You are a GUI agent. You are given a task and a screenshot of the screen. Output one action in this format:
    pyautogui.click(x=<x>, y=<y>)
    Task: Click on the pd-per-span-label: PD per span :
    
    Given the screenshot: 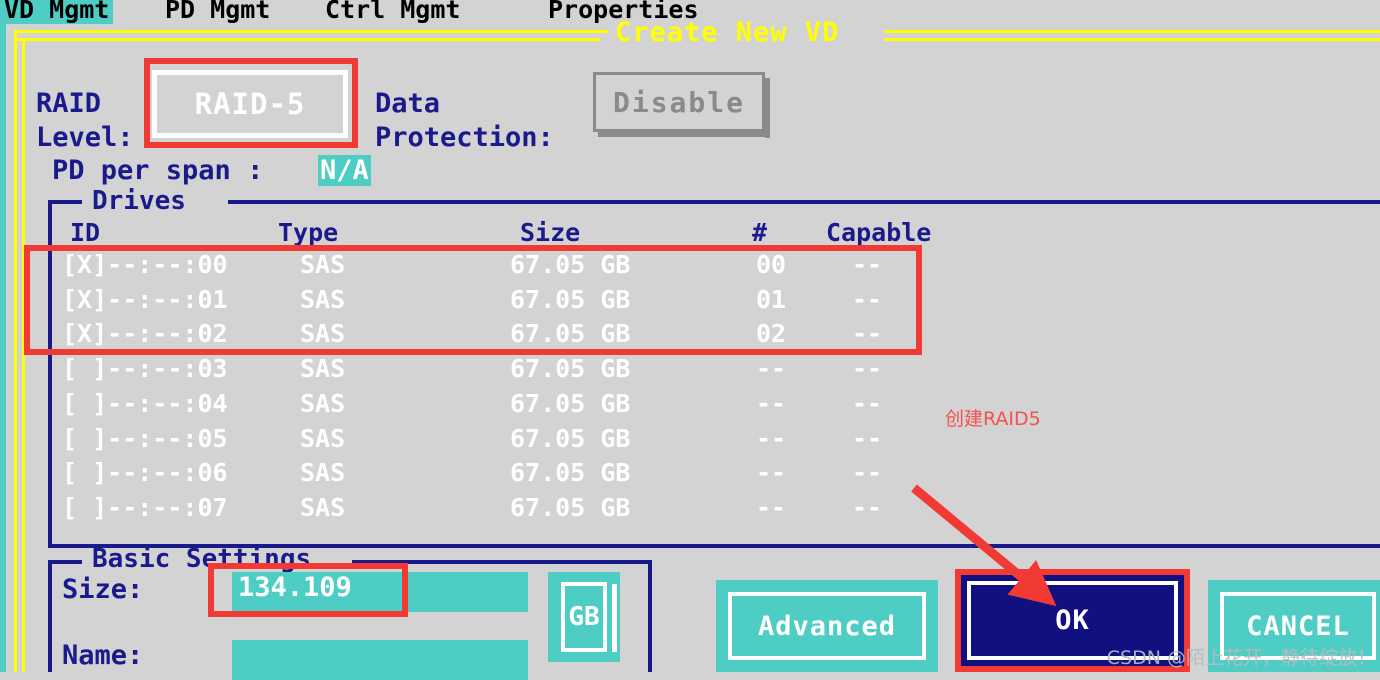 What is the action you would take?
    pyautogui.click(x=158, y=170)
    